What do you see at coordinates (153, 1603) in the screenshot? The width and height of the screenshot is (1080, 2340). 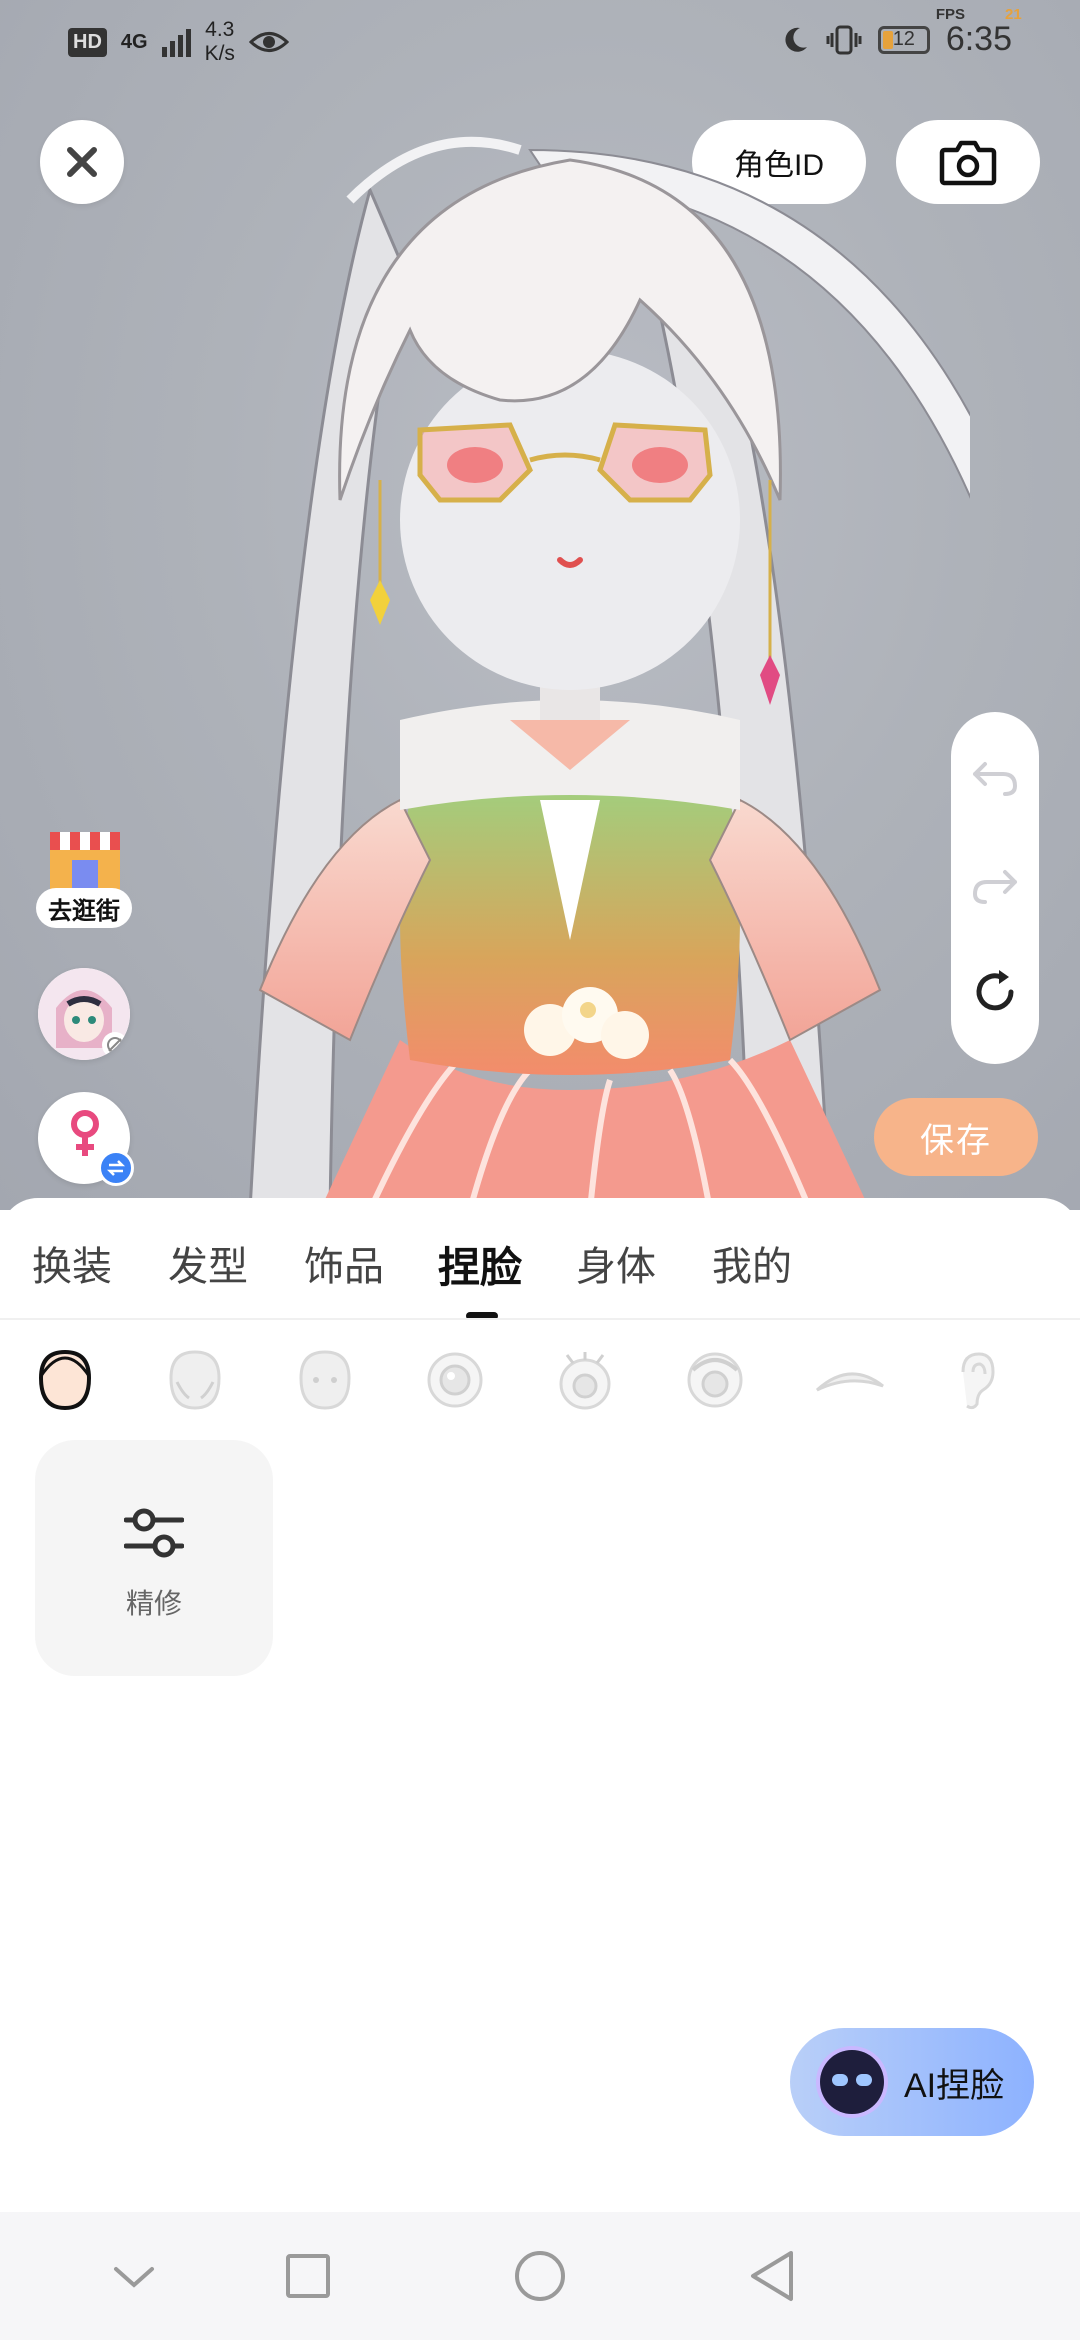 I see `refine-label: 精修` at bounding box center [153, 1603].